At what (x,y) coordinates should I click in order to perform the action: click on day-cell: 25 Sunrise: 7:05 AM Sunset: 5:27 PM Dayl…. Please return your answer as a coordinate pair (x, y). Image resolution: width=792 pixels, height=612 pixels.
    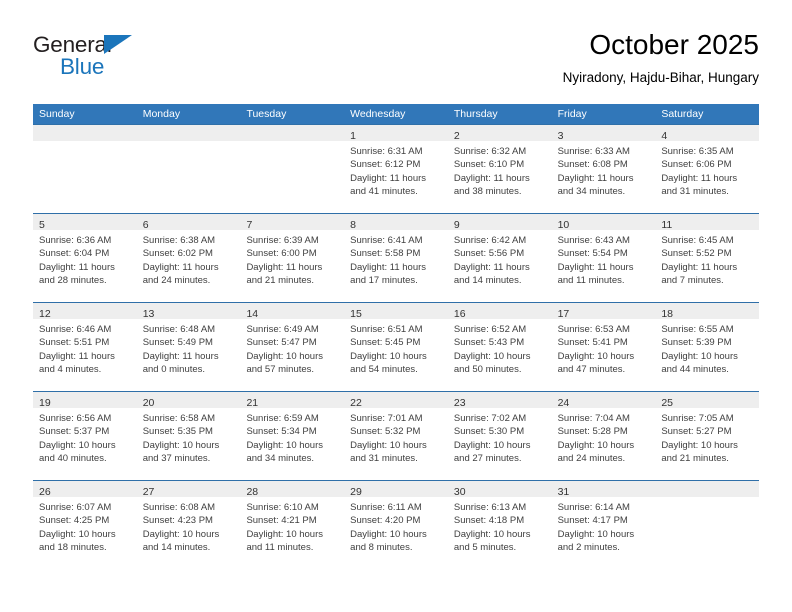
    Looking at the image, I should click on (707, 436).